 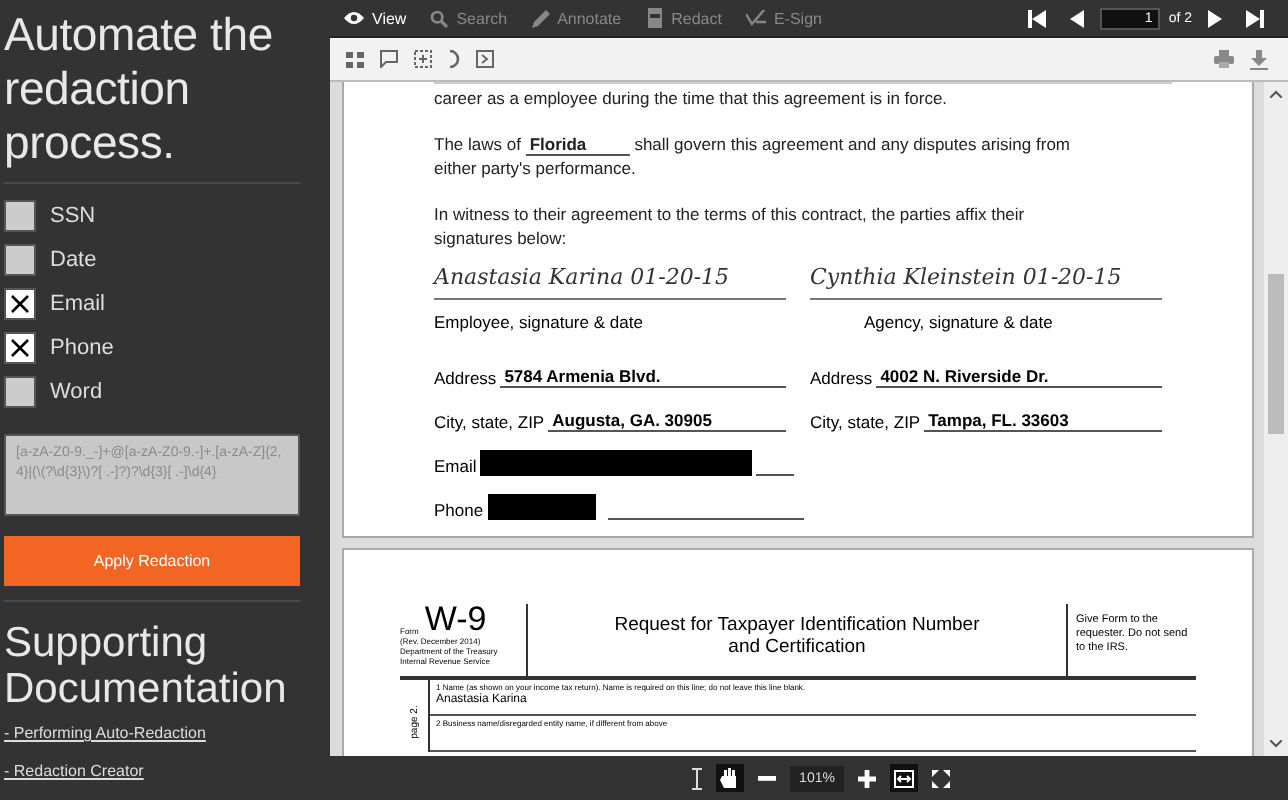 I want to click on next-page-icon, so click(x=1215, y=18).